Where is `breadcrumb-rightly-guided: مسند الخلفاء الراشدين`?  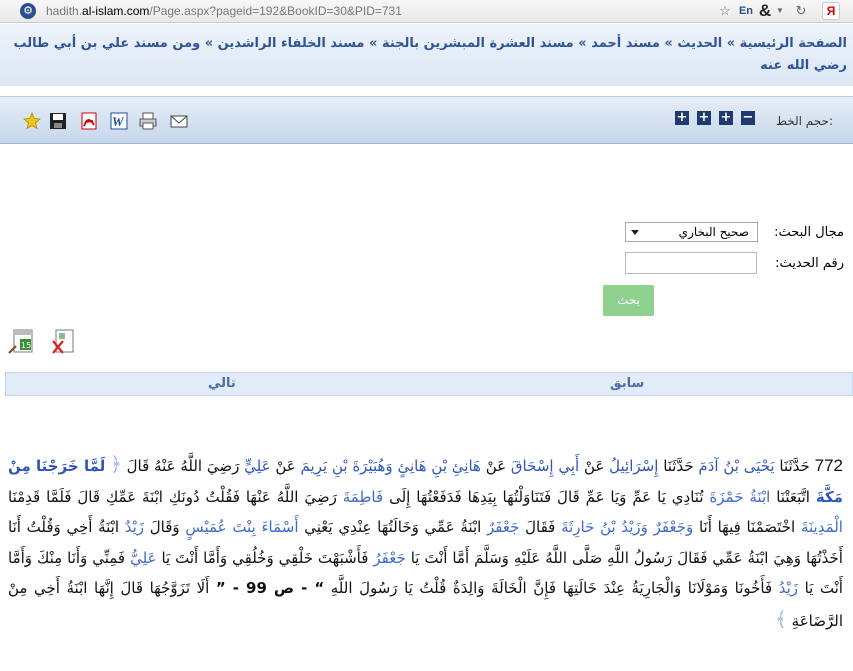
breadcrumb-rightly-guided: مسند الخلفاء الراشدين is located at coordinates (291, 43).